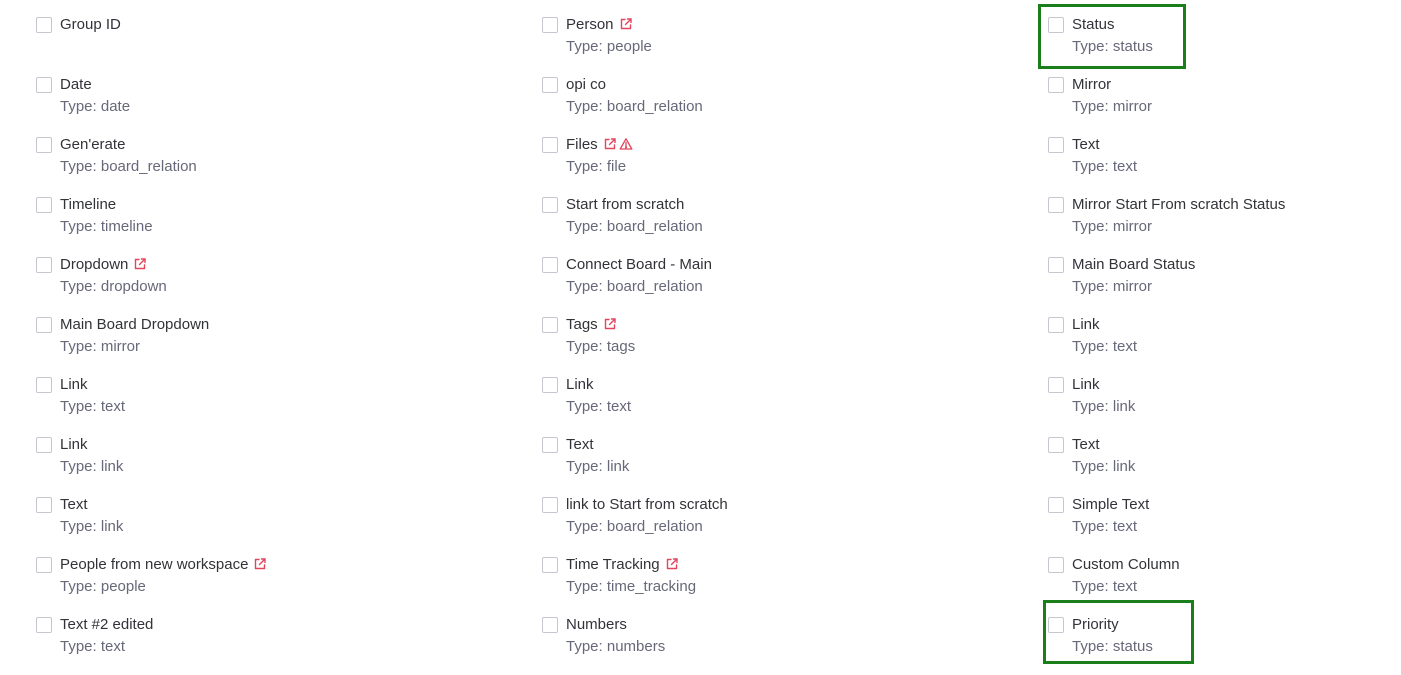  I want to click on column-option-text: Priority Type: status, so click(1112, 636).